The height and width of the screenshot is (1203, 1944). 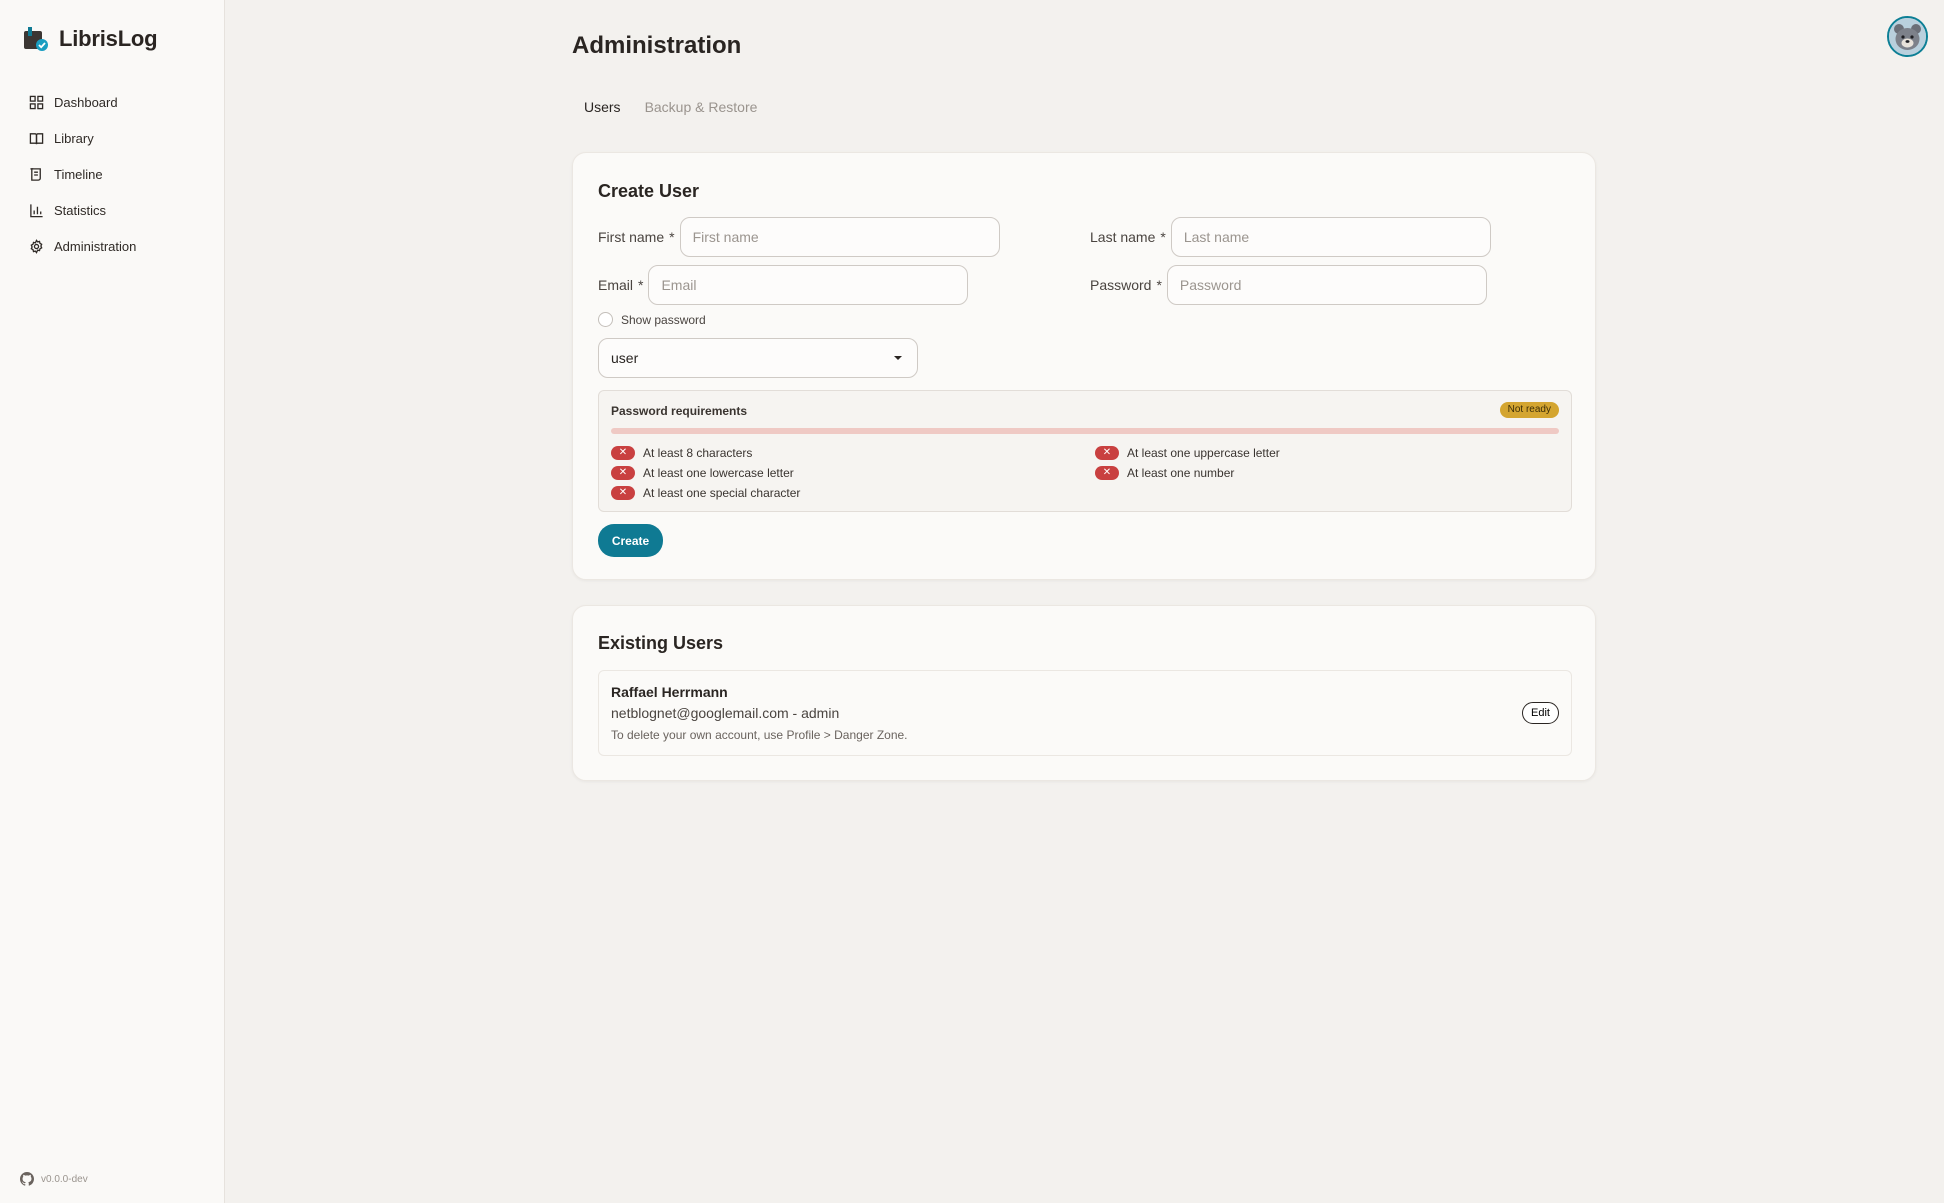 I want to click on sidebar-item-timeline: Timeline, so click(x=82, y=174).